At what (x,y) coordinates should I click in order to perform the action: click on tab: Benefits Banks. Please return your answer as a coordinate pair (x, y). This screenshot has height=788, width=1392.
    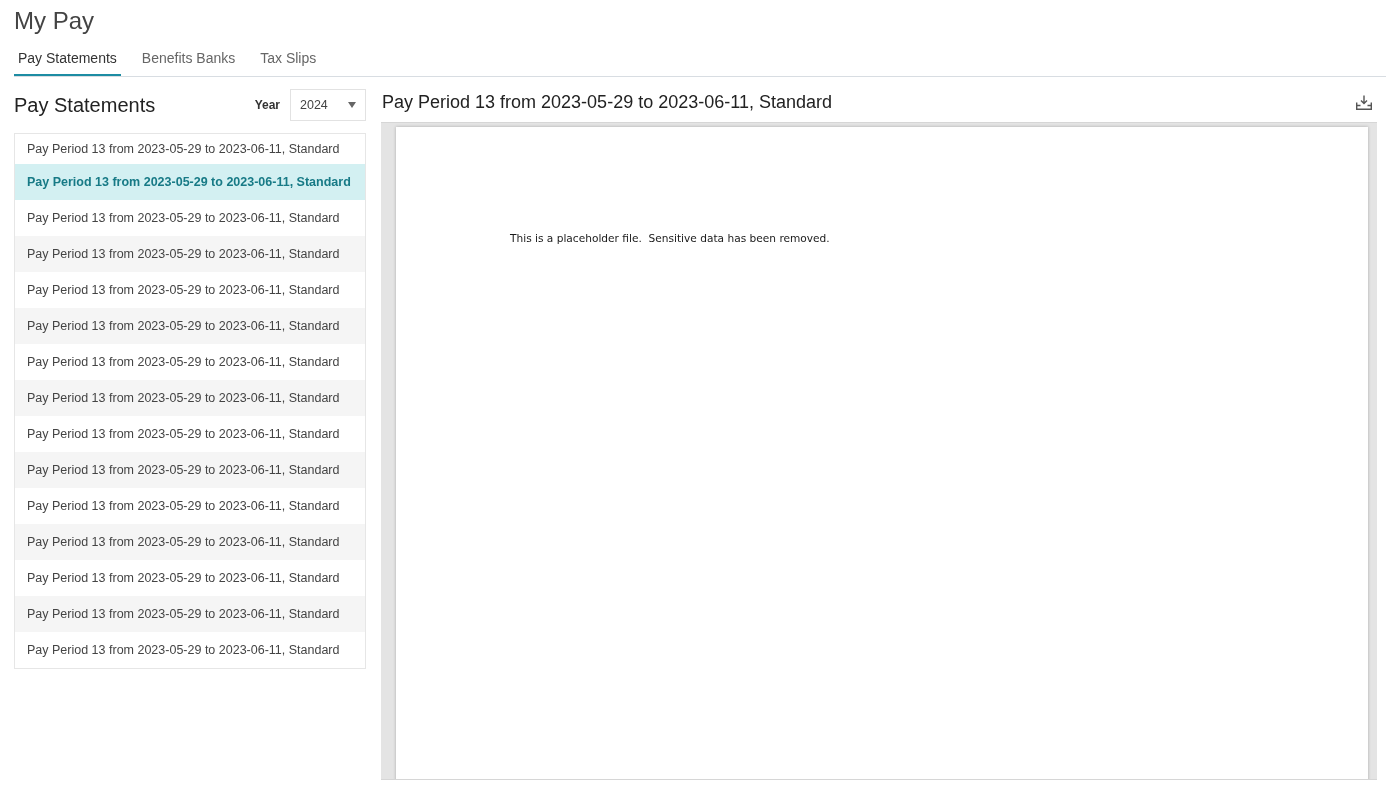
    Looking at the image, I should click on (188, 58).